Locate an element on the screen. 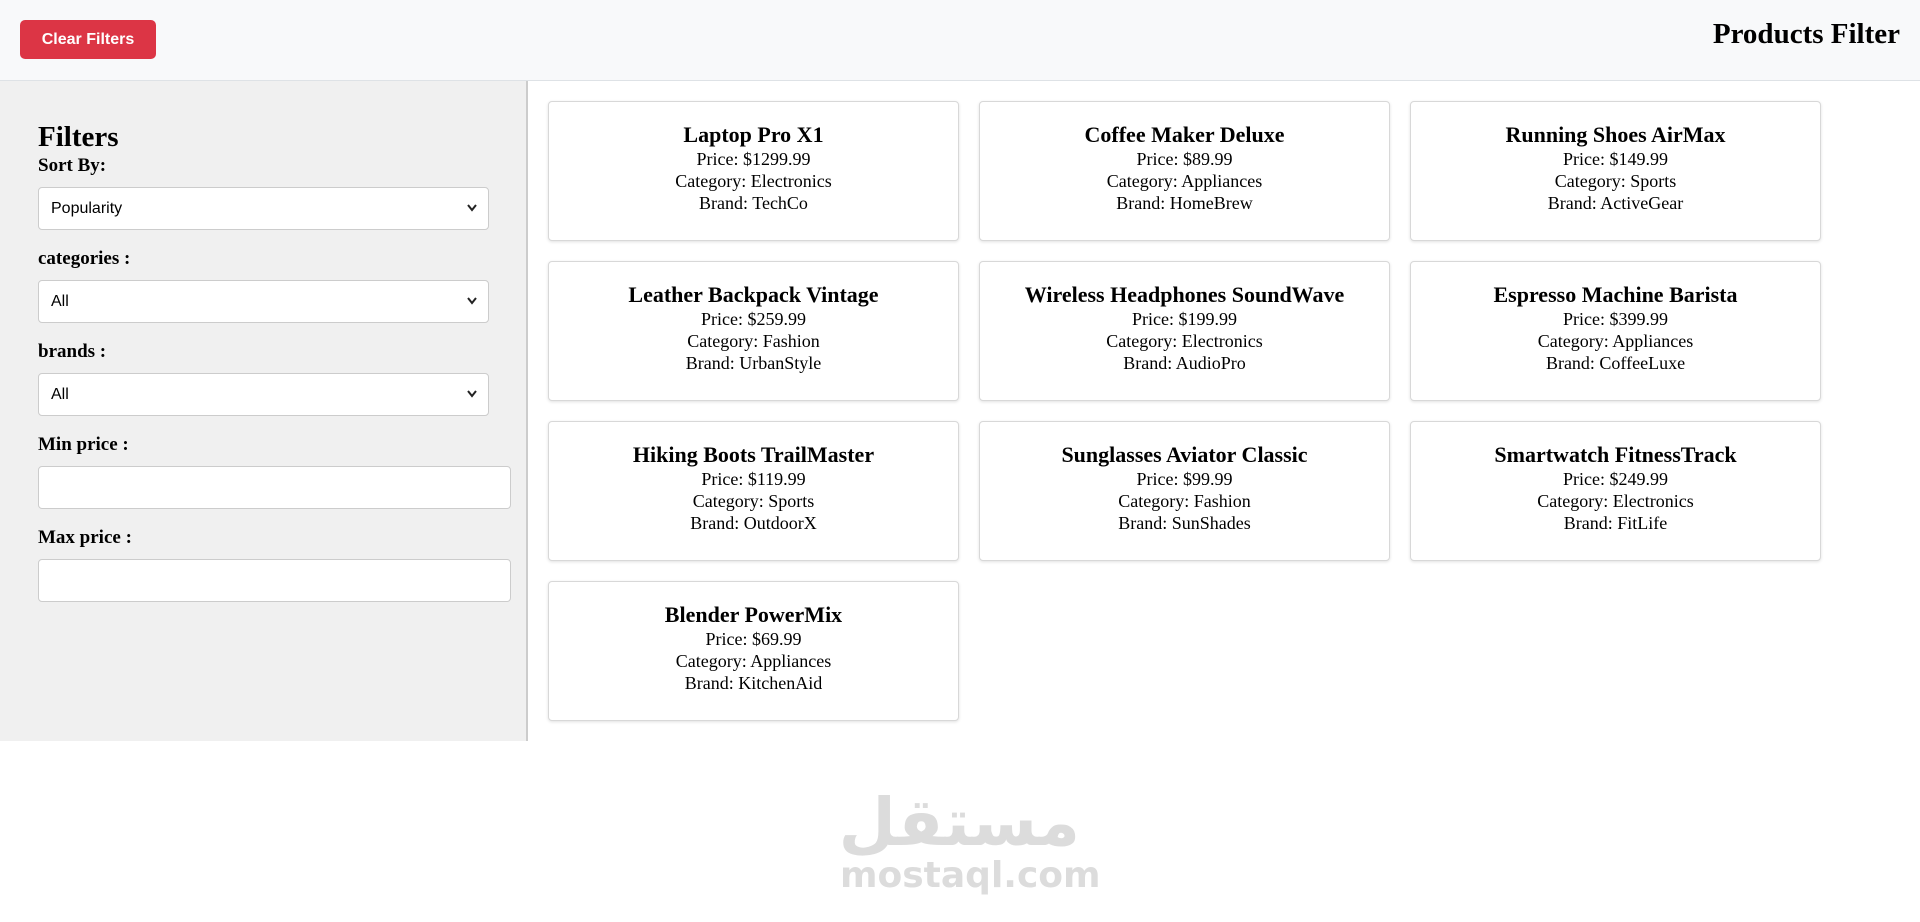 Image resolution: width=1920 pixels, height=922 pixels. min-price-input is located at coordinates (274, 487).